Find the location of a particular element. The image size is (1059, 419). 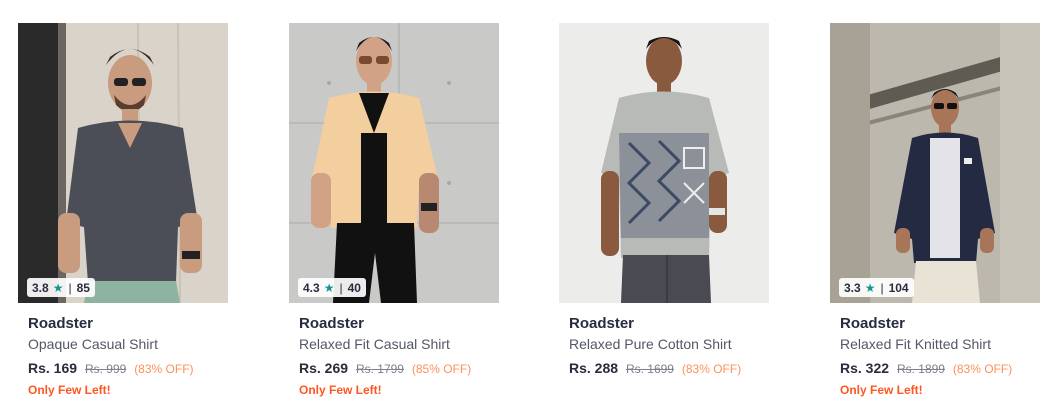

rating-badge: 4.3 ★ | 40 is located at coordinates (332, 287).